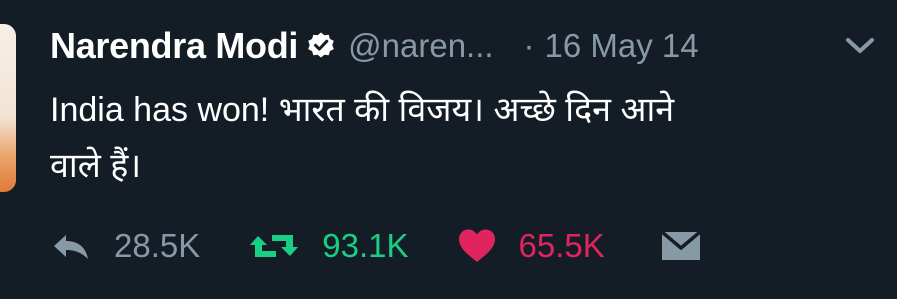 The width and height of the screenshot is (897, 299). I want to click on tweet-text-line-2: वाले हैं।, so click(96, 166).